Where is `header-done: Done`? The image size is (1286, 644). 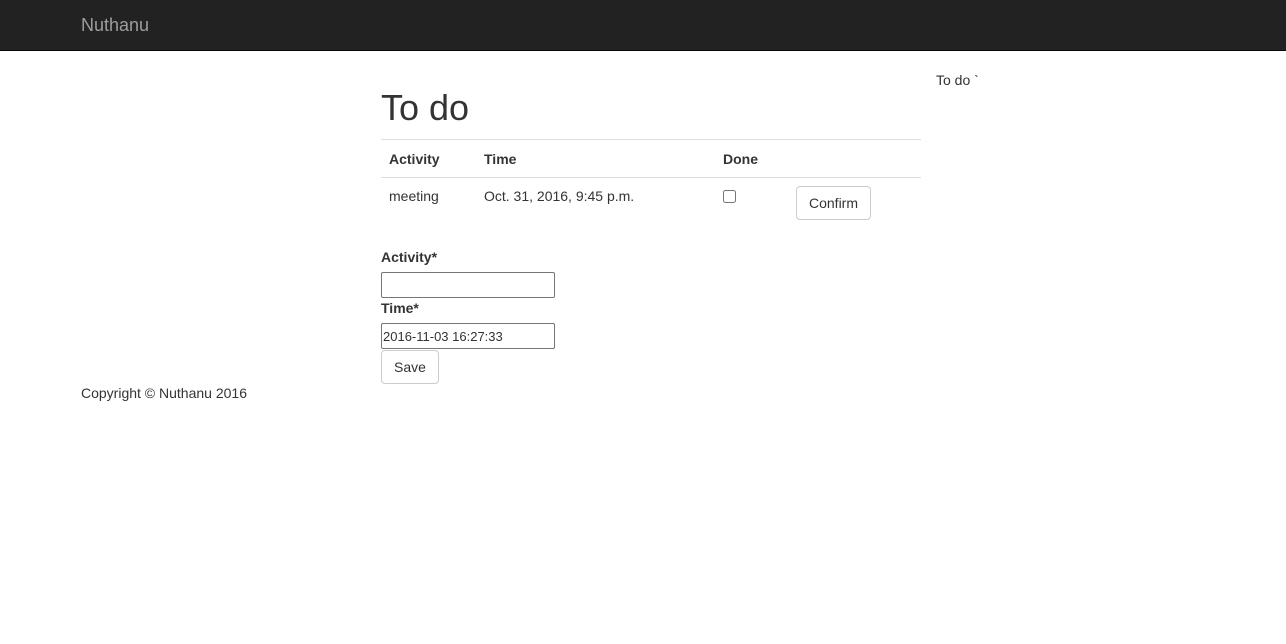 header-done: Done is located at coordinates (751, 158).